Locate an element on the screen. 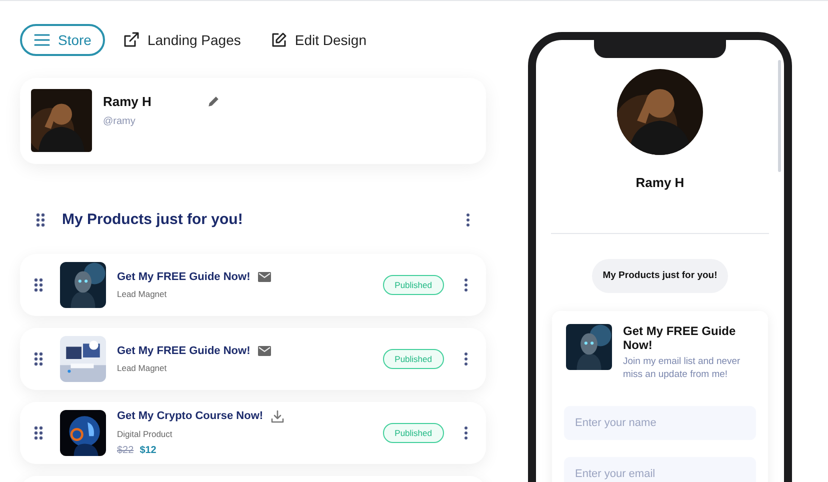 Image resolution: width=828 pixels, height=482 pixels. input-field: Enter your name is located at coordinates (660, 423).